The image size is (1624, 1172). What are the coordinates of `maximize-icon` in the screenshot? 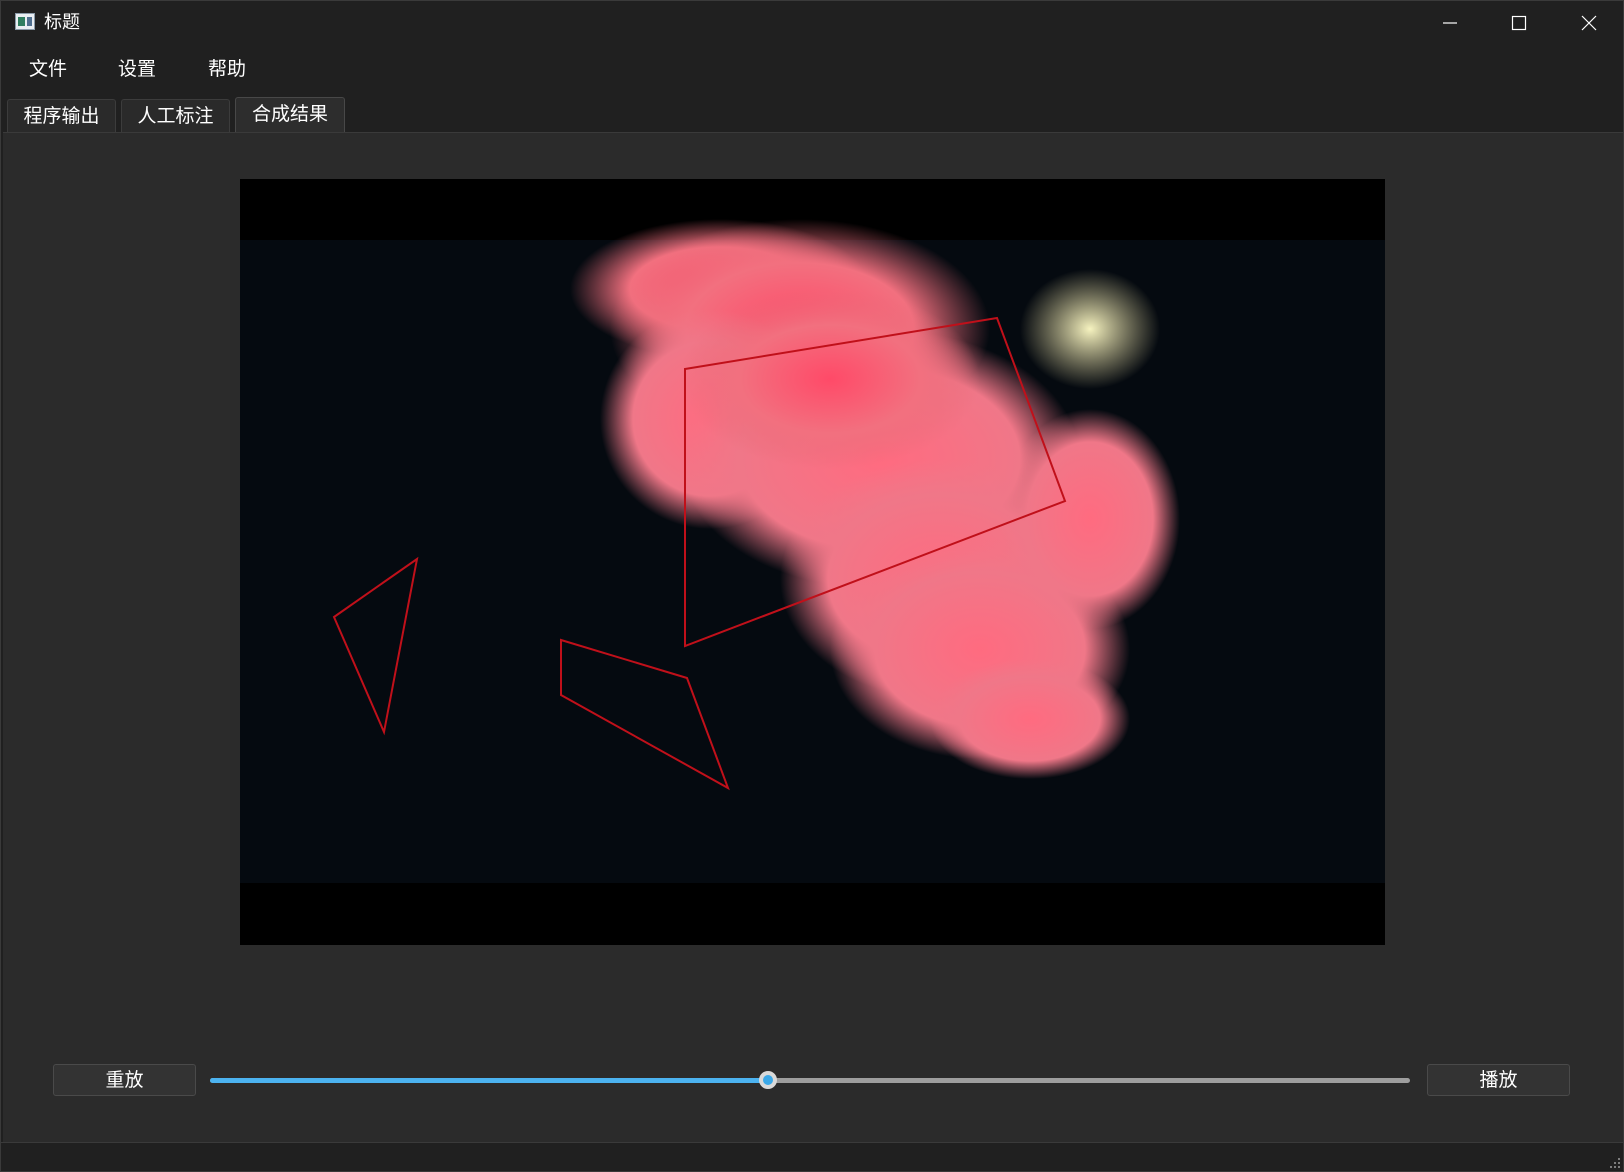 It's located at (1519, 23).